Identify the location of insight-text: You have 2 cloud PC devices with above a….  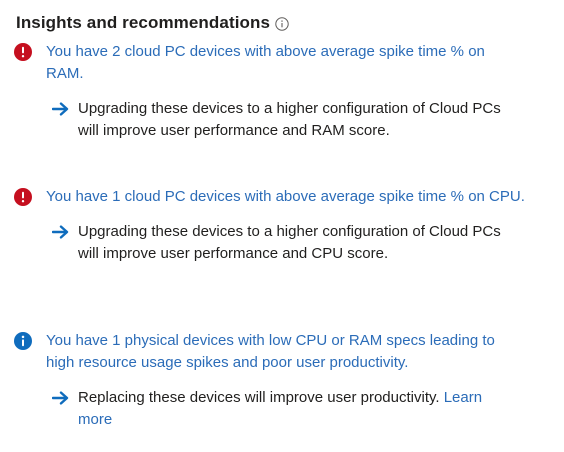
(265, 62).